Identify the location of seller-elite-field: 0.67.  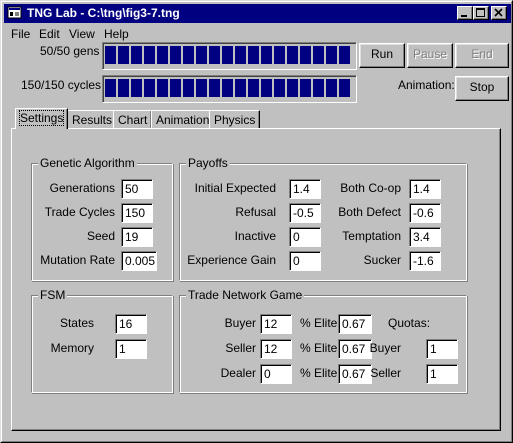
(355, 349).